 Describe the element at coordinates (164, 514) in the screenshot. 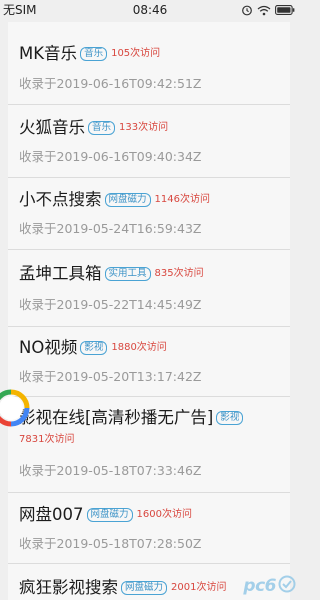

I see `visit-count: 1600次访问` at that location.